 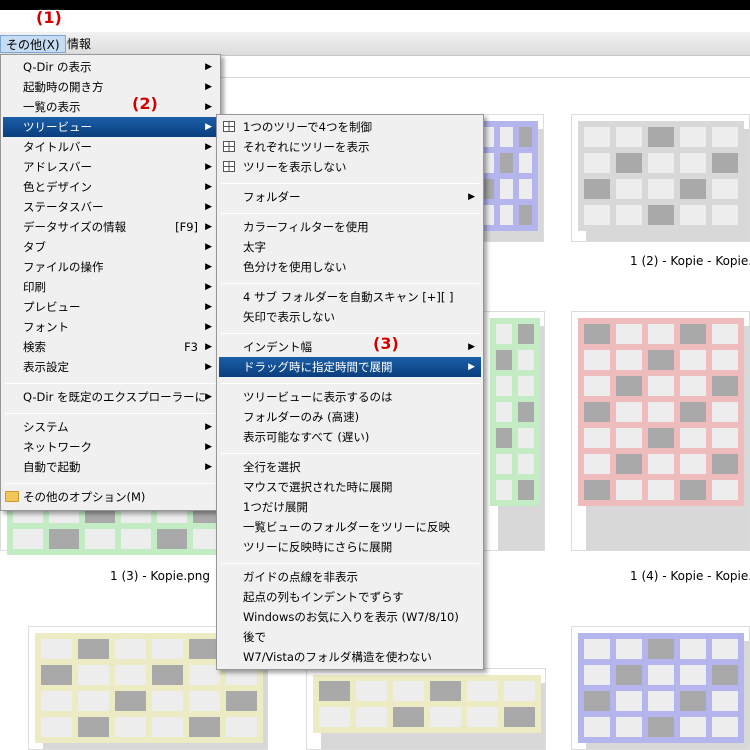 I want to click on menu-item-treeview: ツリービュー ▶, so click(x=110, y=127).